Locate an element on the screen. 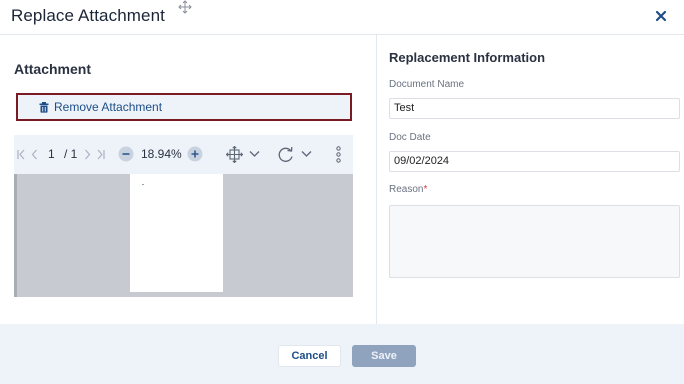 Image resolution: width=684 pixels, height=384 pixels. close-icon is located at coordinates (661, 16).